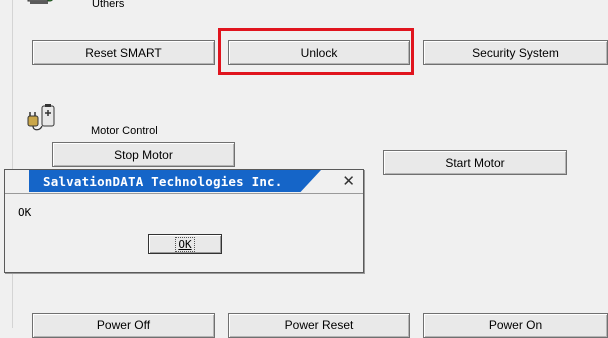 This screenshot has height=338, width=608. I want to click on ok-button-label: OK, so click(185, 244).